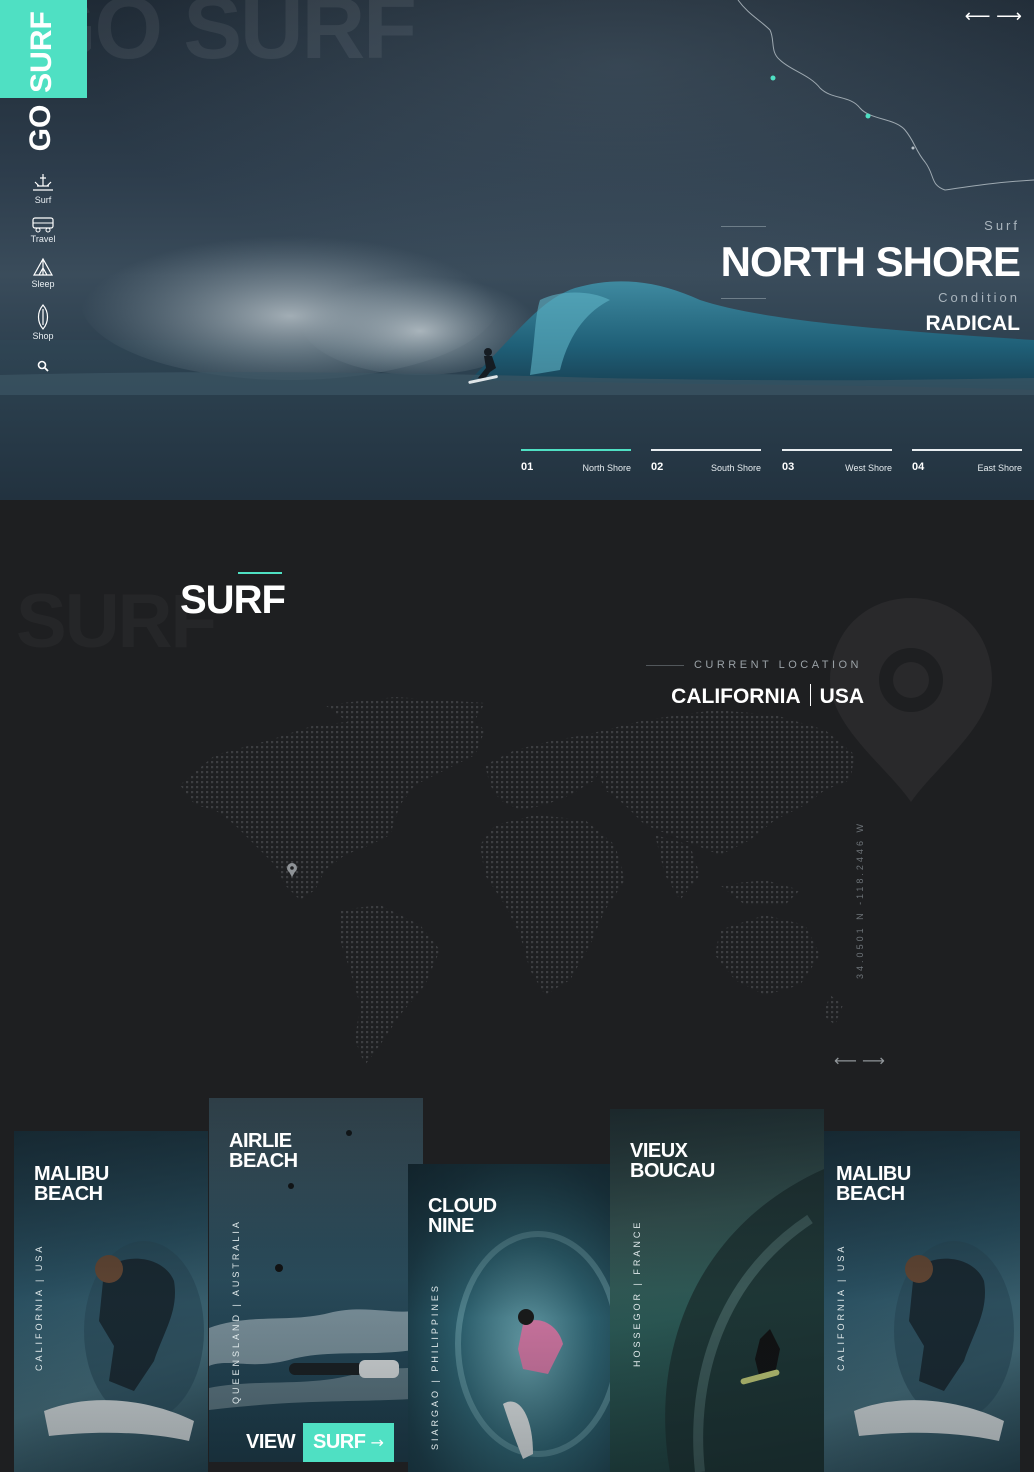 The height and width of the screenshot is (1472, 1034). Describe the element at coordinates (859, 1061) in the screenshot. I see `map-arrows: ⟵ ⟶` at that location.